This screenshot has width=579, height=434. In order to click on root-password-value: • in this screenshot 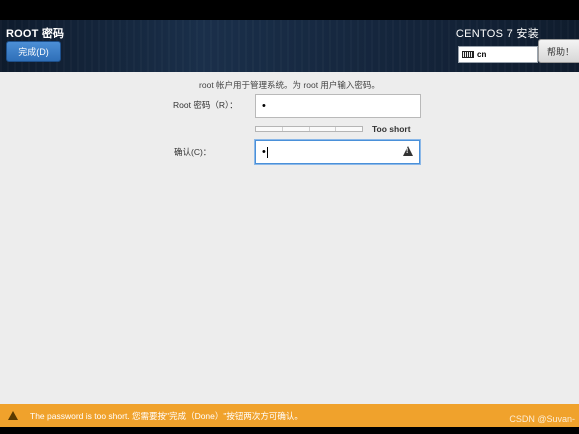, I will do `click(264, 106)`.